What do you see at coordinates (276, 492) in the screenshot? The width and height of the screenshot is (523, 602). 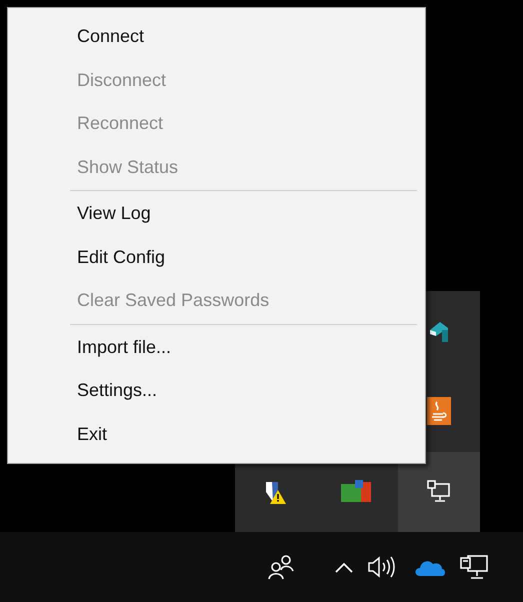 I see `shield-warning-icon` at bounding box center [276, 492].